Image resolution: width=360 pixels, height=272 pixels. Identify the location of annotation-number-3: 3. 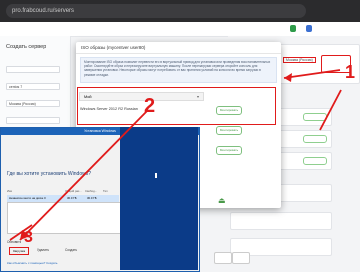
(28, 237).